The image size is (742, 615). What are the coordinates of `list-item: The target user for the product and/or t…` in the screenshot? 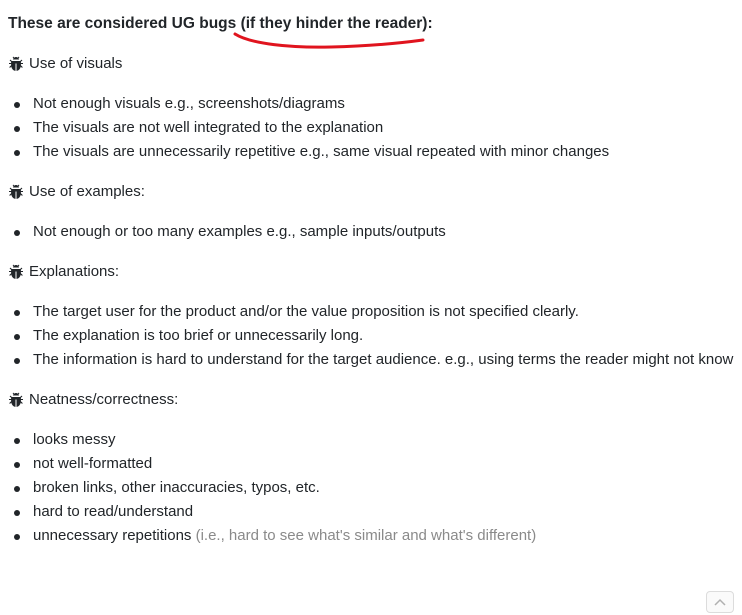 It's located at (374, 312).